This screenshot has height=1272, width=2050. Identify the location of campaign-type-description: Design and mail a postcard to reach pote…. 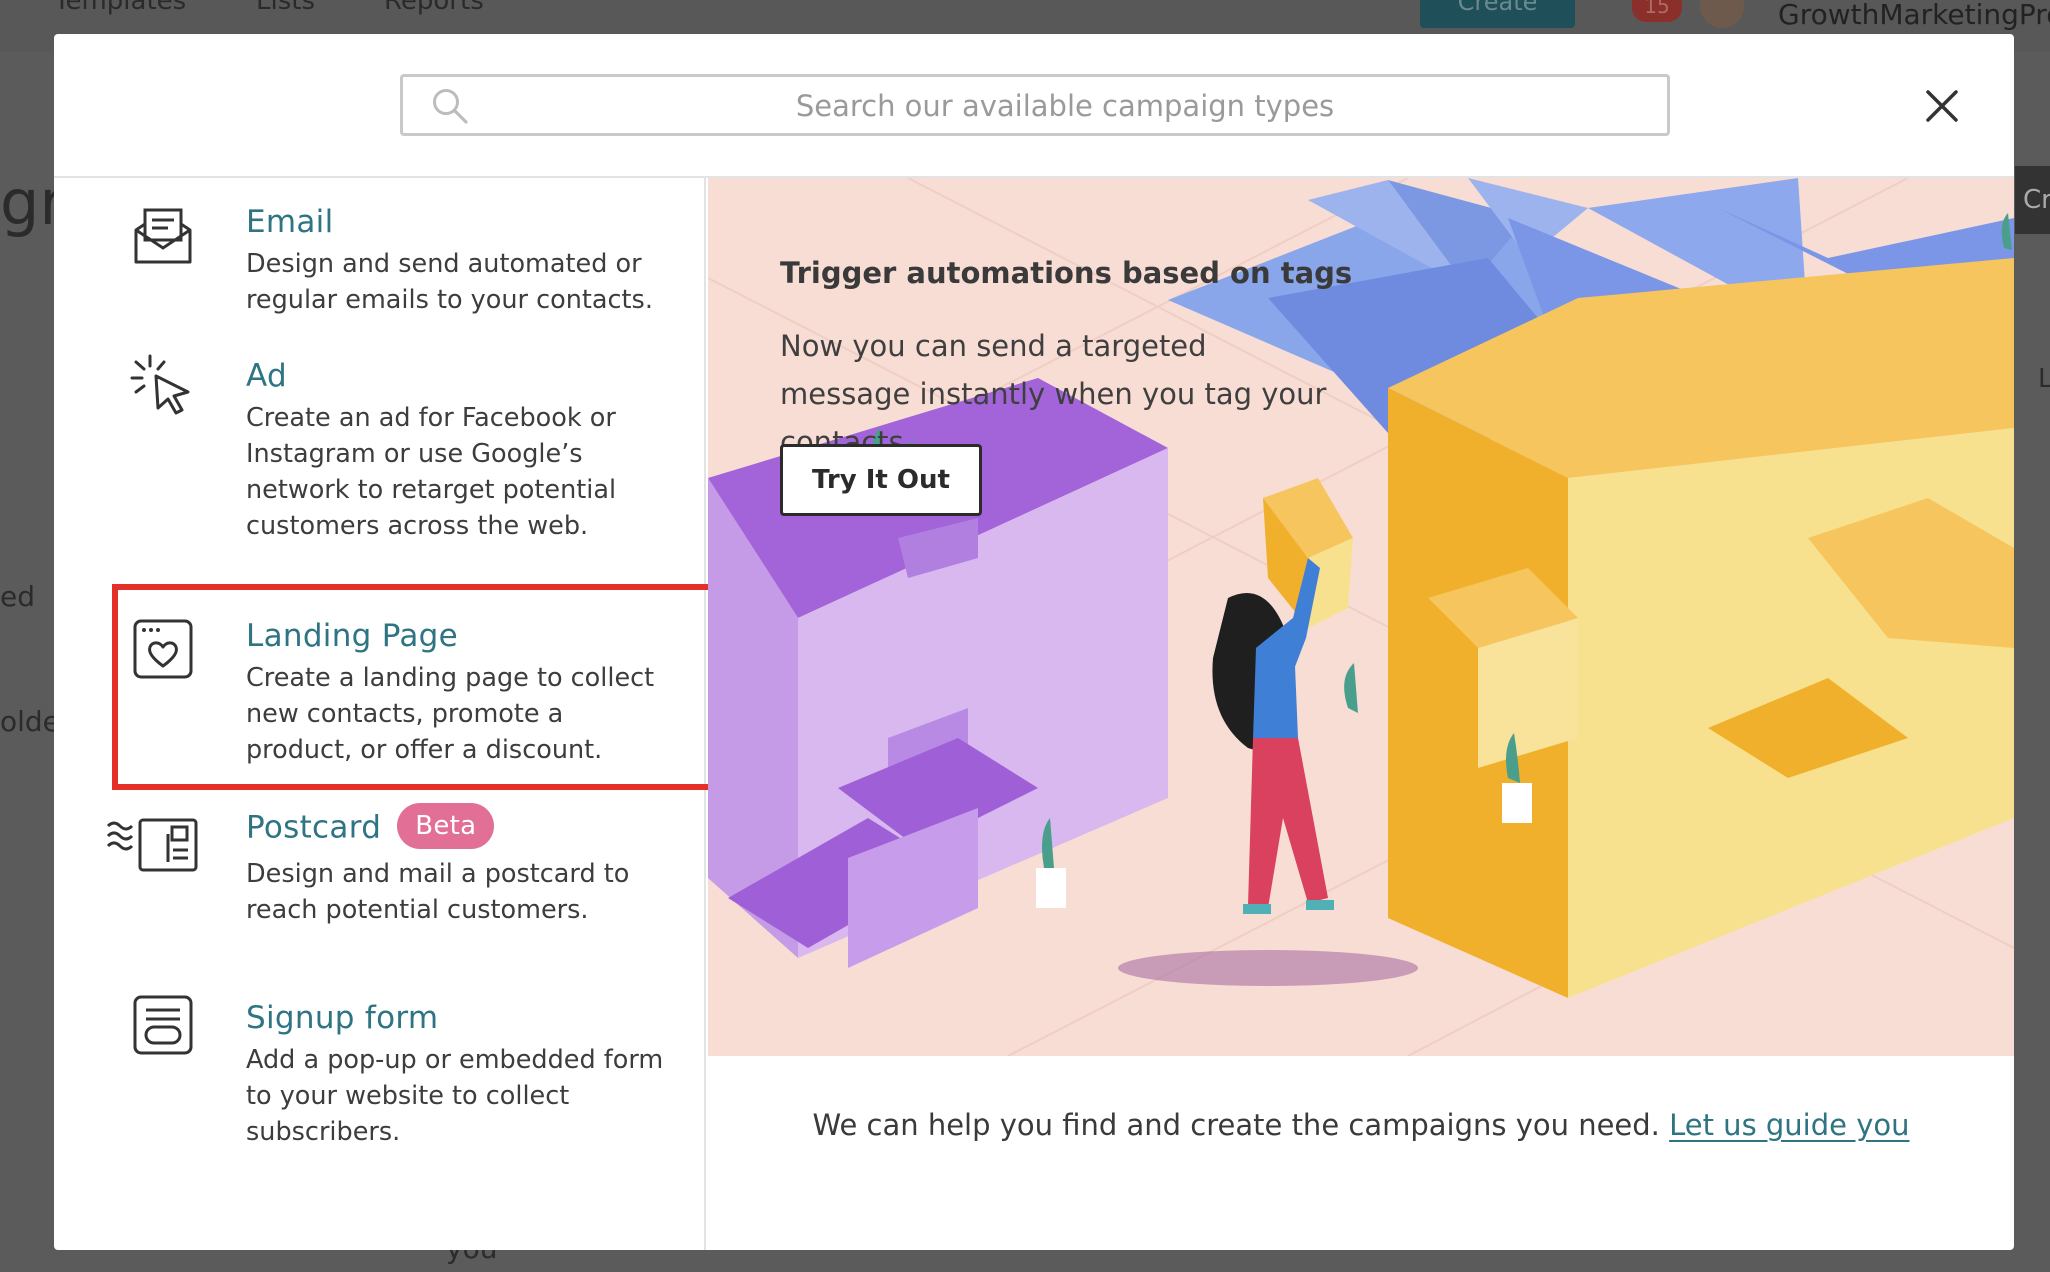
(438, 892).